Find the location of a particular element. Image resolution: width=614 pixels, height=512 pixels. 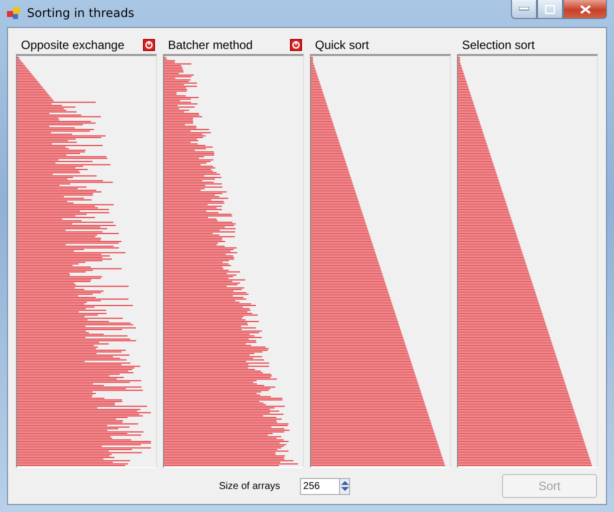

maximize-icon is located at coordinates (550, 9).